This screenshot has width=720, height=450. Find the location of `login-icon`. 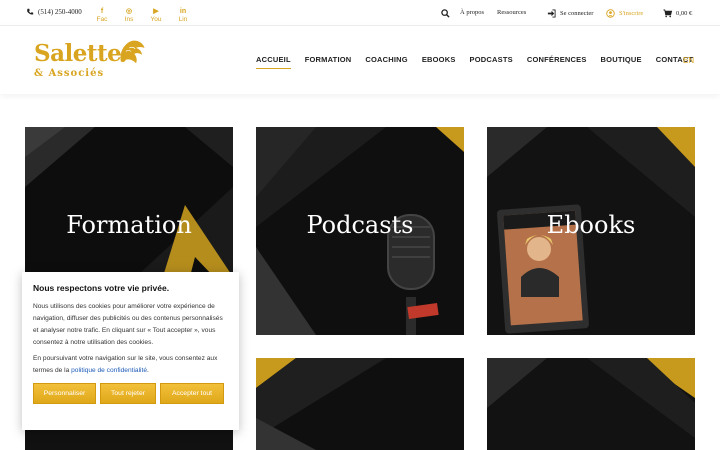

login-icon is located at coordinates (551, 13).